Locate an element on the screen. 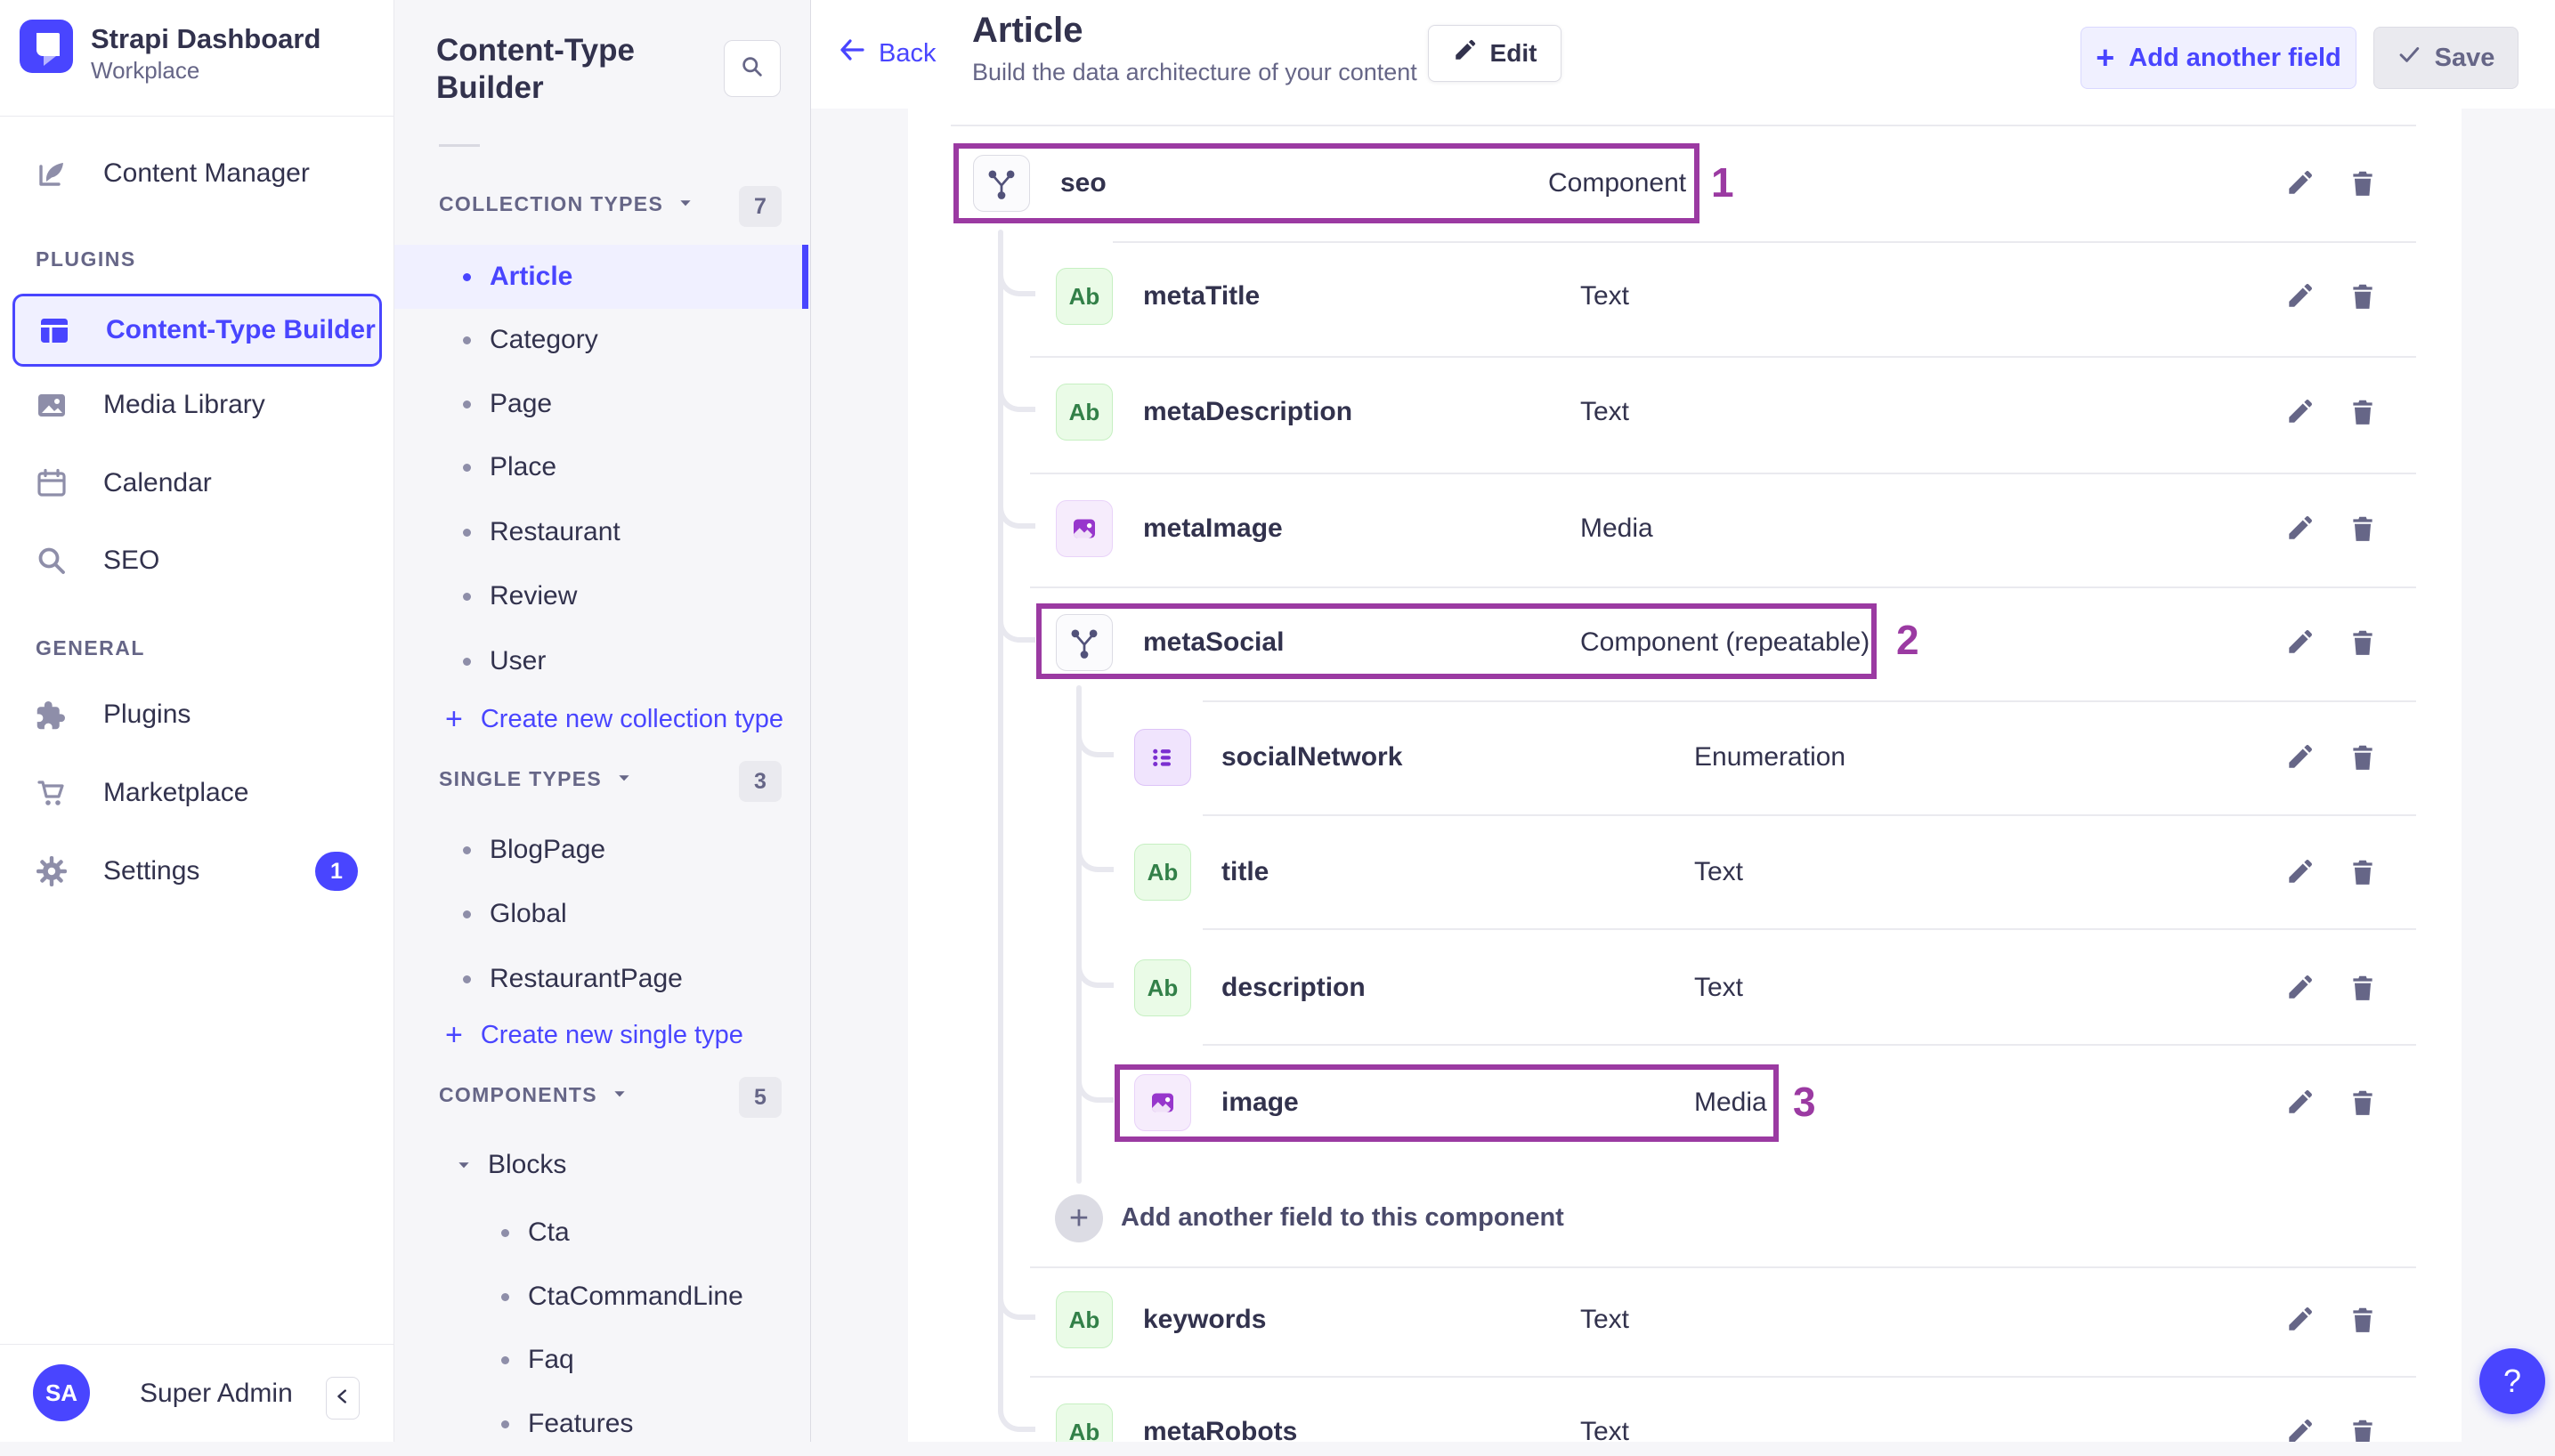  panel-item-ctacommandline: CtaCommandLine is located at coordinates (602, 1297).